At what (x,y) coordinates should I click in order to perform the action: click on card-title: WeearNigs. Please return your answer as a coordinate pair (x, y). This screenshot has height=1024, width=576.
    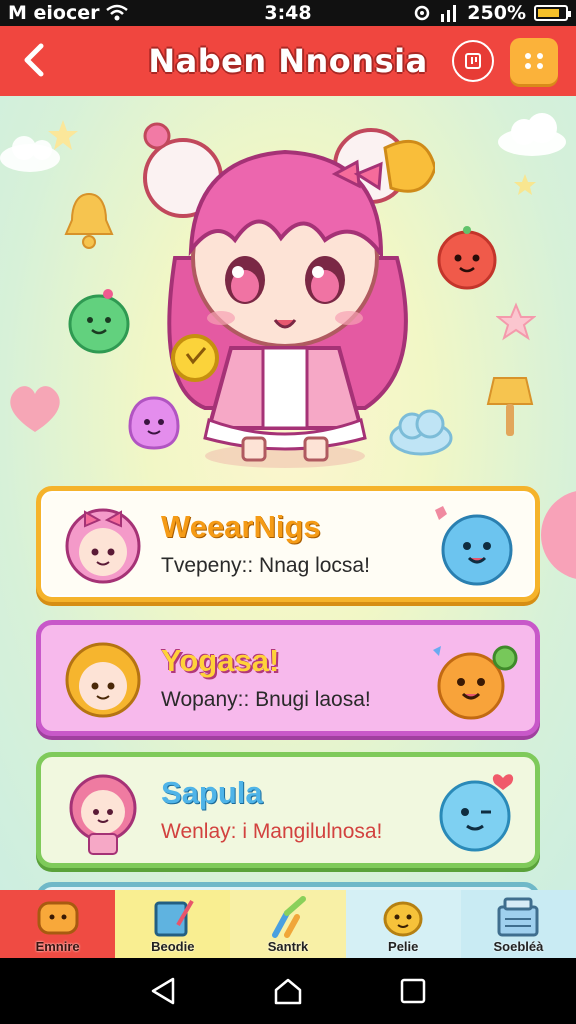
    Looking at the image, I should click on (241, 526).